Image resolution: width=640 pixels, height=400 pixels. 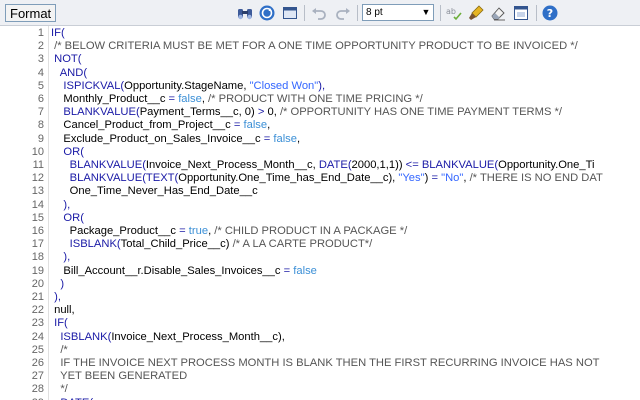 I want to click on code-token: Invoice_Next_Process_Month__c,, so click(x=232, y=165).